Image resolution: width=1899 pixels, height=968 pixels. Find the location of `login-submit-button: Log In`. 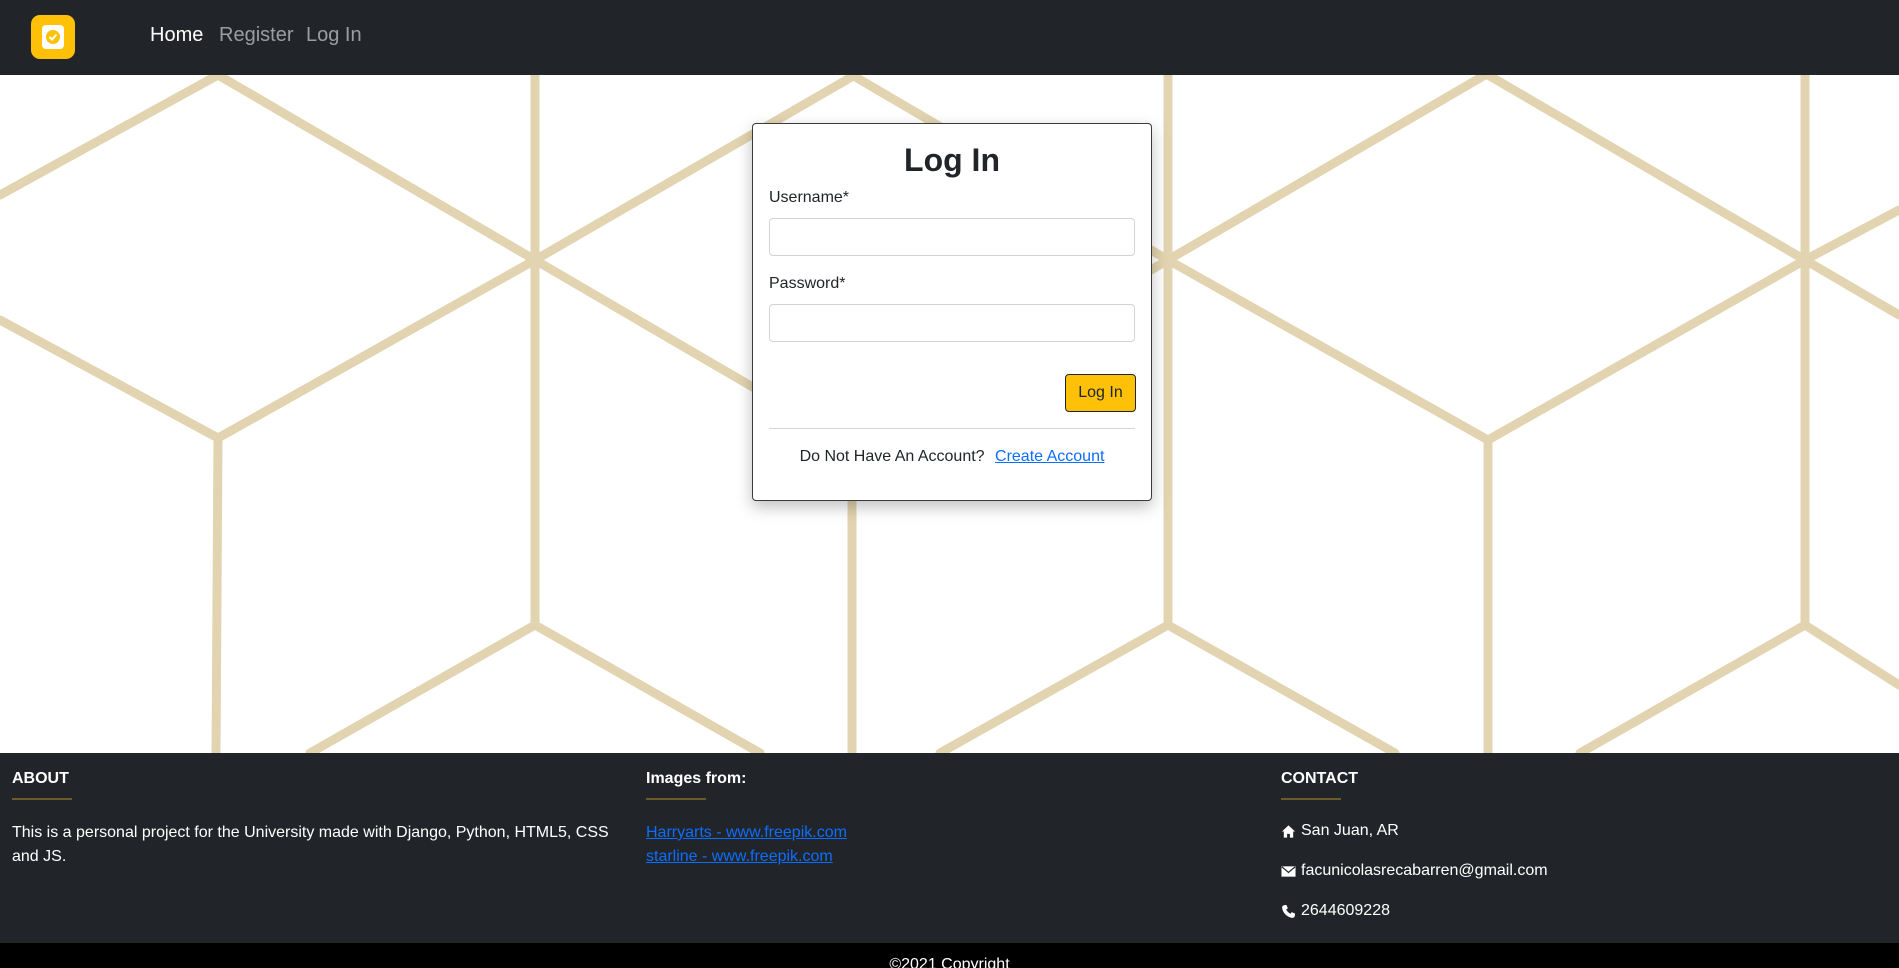

login-submit-button: Log In is located at coordinates (1100, 393).